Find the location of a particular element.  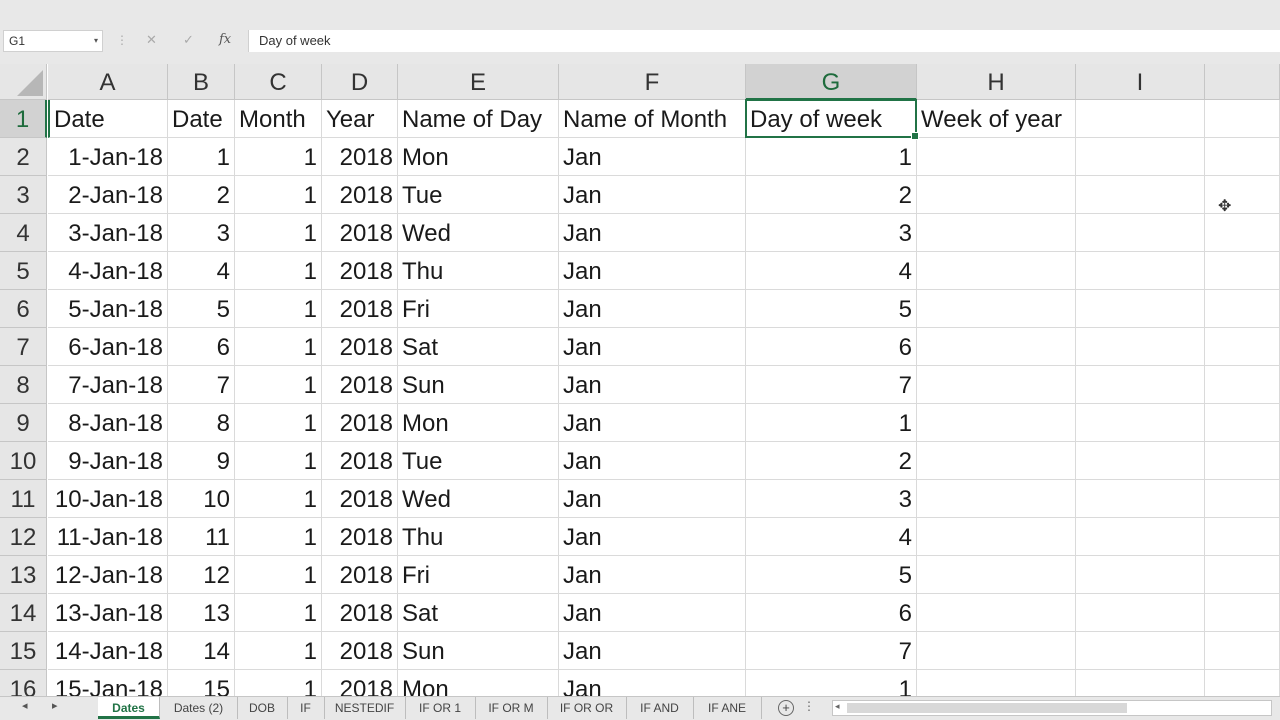

cell-e9: Mon is located at coordinates (478, 423).